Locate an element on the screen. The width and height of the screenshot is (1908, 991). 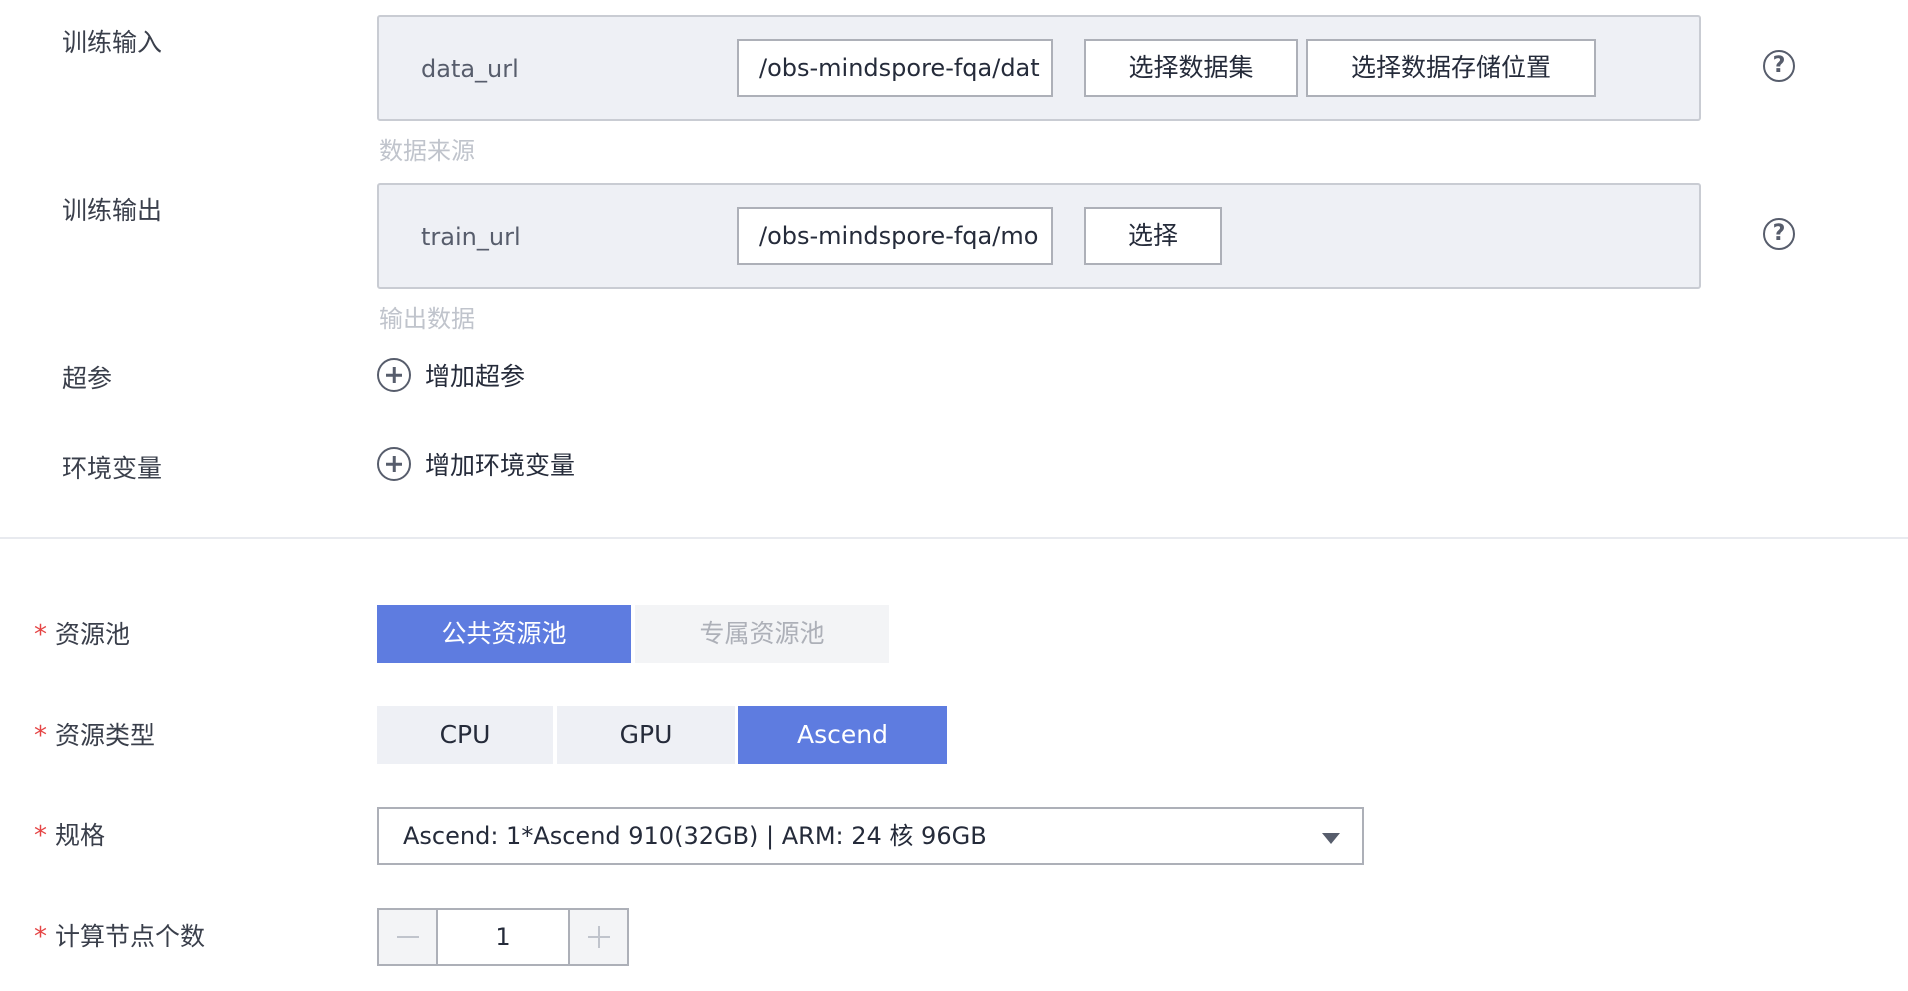
resource-type-label-text: 资源类型 is located at coordinates (105, 735).